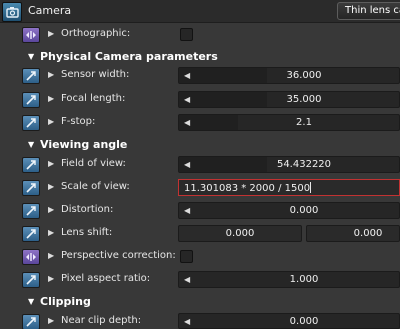 This screenshot has height=329, width=400. What do you see at coordinates (304, 321) in the screenshot?
I see `near-clip-depth-value: 0.000` at bounding box center [304, 321].